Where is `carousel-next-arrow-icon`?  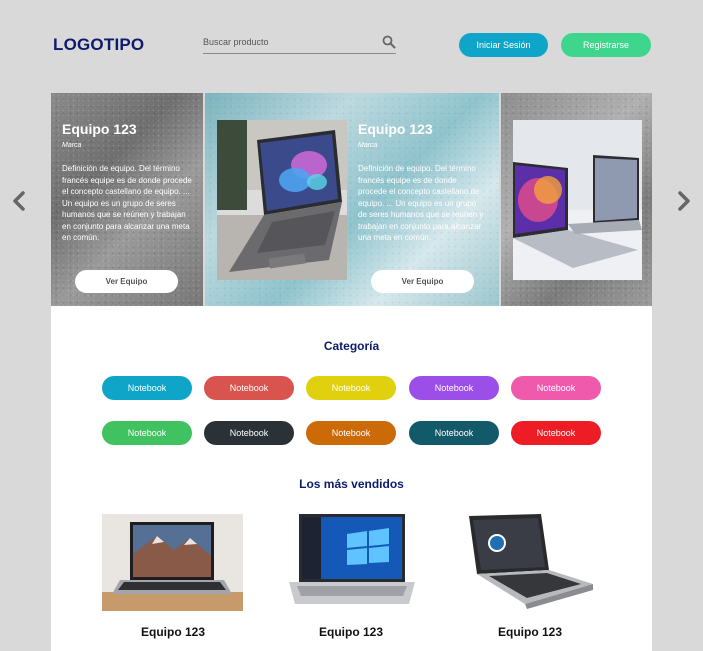
carousel-next-arrow-icon is located at coordinates (684, 201).